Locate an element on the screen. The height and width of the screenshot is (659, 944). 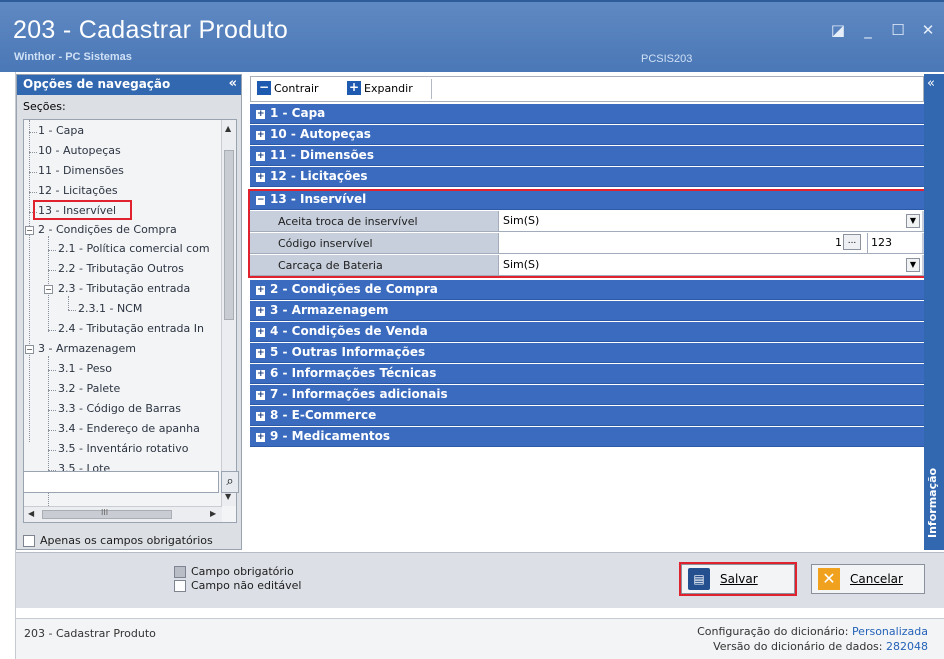
section-capa: +1 - Capa is located at coordinates (587, 114).